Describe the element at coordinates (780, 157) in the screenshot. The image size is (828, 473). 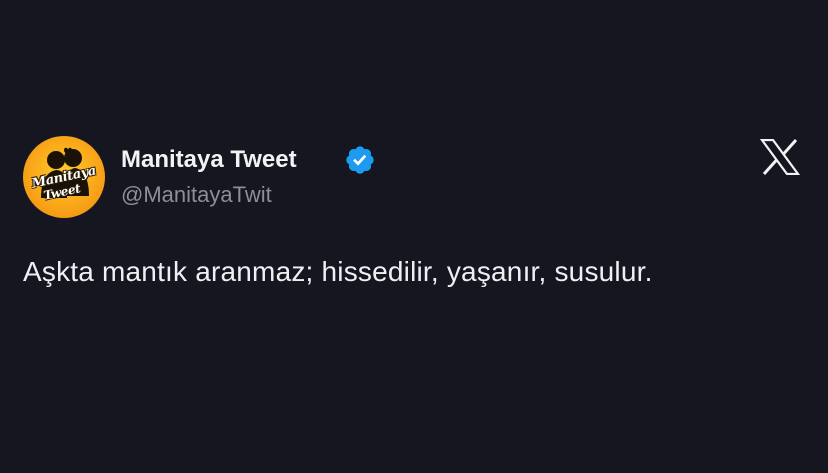
I see `x-logo-icon` at that location.